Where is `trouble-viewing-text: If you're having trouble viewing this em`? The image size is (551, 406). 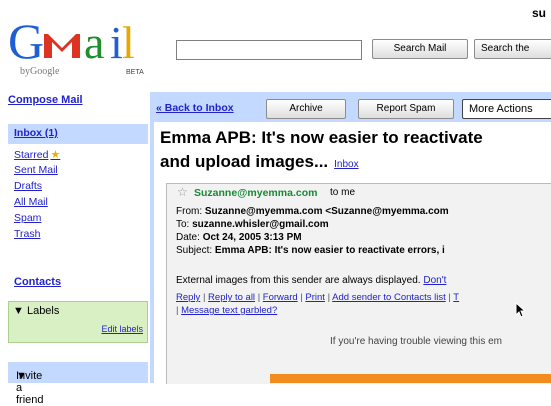
trouble-viewing-text: If you're having trouble viewing this em is located at coordinates (416, 341).